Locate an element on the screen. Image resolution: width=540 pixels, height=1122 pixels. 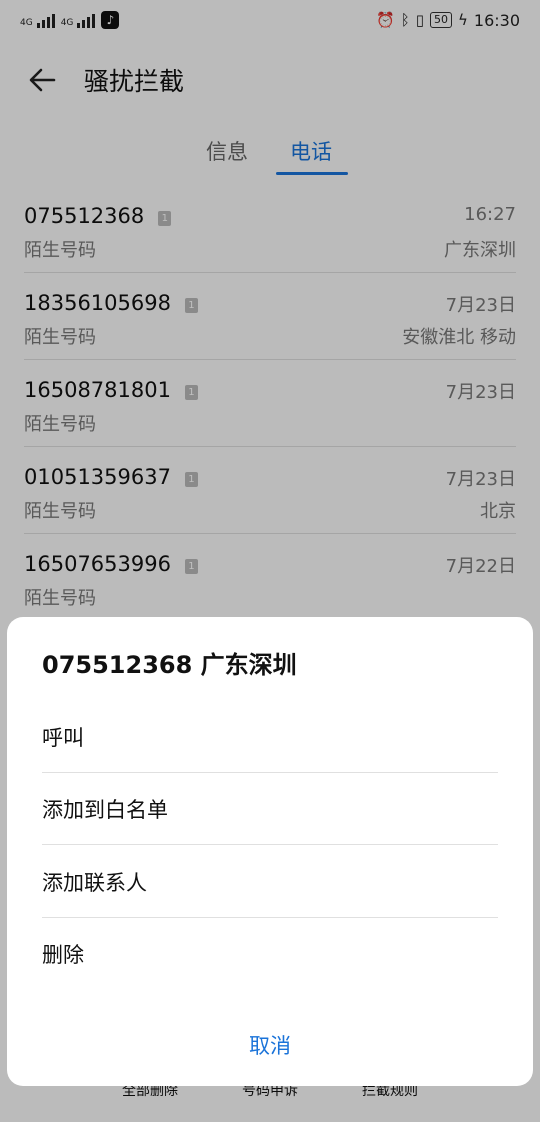
cancel-button: 取消 is located at coordinates (270, 1045).